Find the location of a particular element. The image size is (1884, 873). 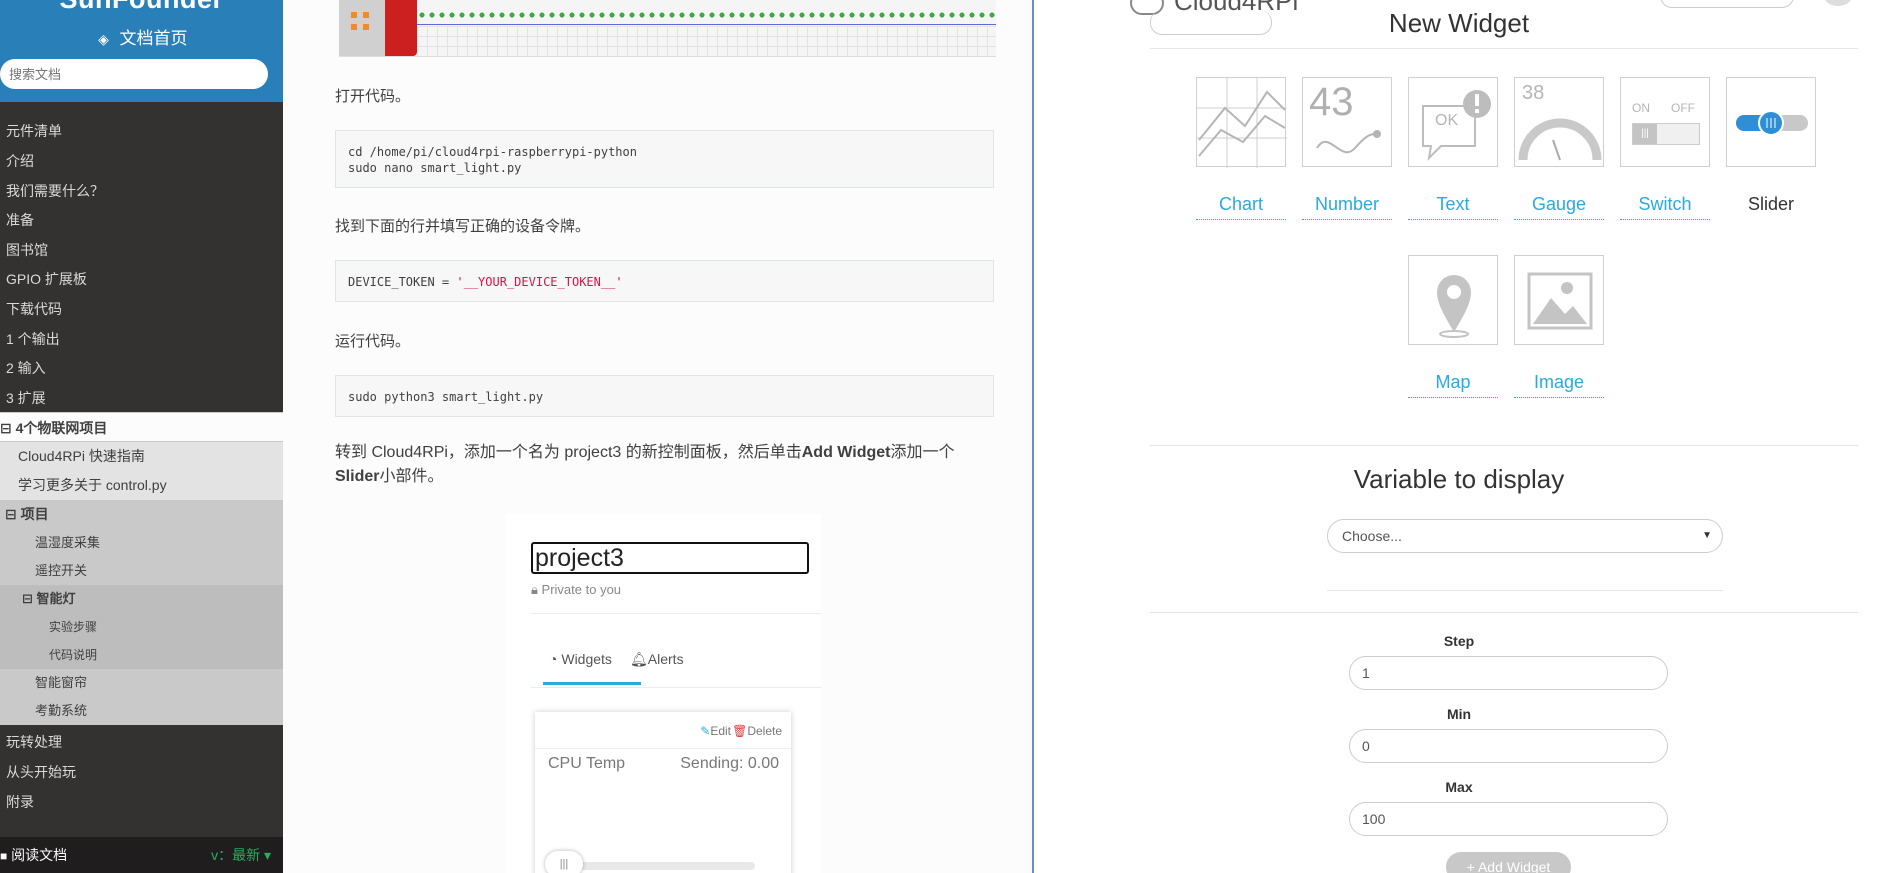

text: 转到 Cloud4RPi，添加一个名为 project3 的新控制面板，然后单击 is located at coordinates (568, 452).